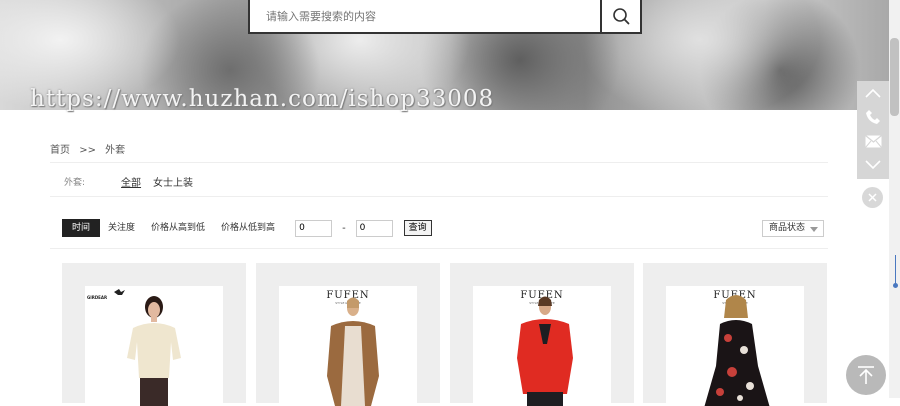 The width and height of the screenshot is (900, 406). What do you see at coordinates (60, 150) in the screenshot?
I see `breadcrumb-home: 首页` at bounding box center [60, 150].